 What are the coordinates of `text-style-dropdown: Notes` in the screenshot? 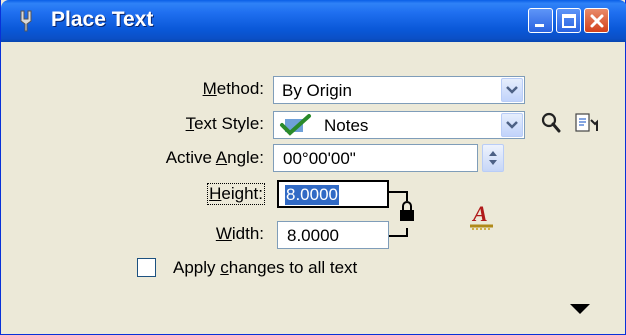 It's located at (399, 125).